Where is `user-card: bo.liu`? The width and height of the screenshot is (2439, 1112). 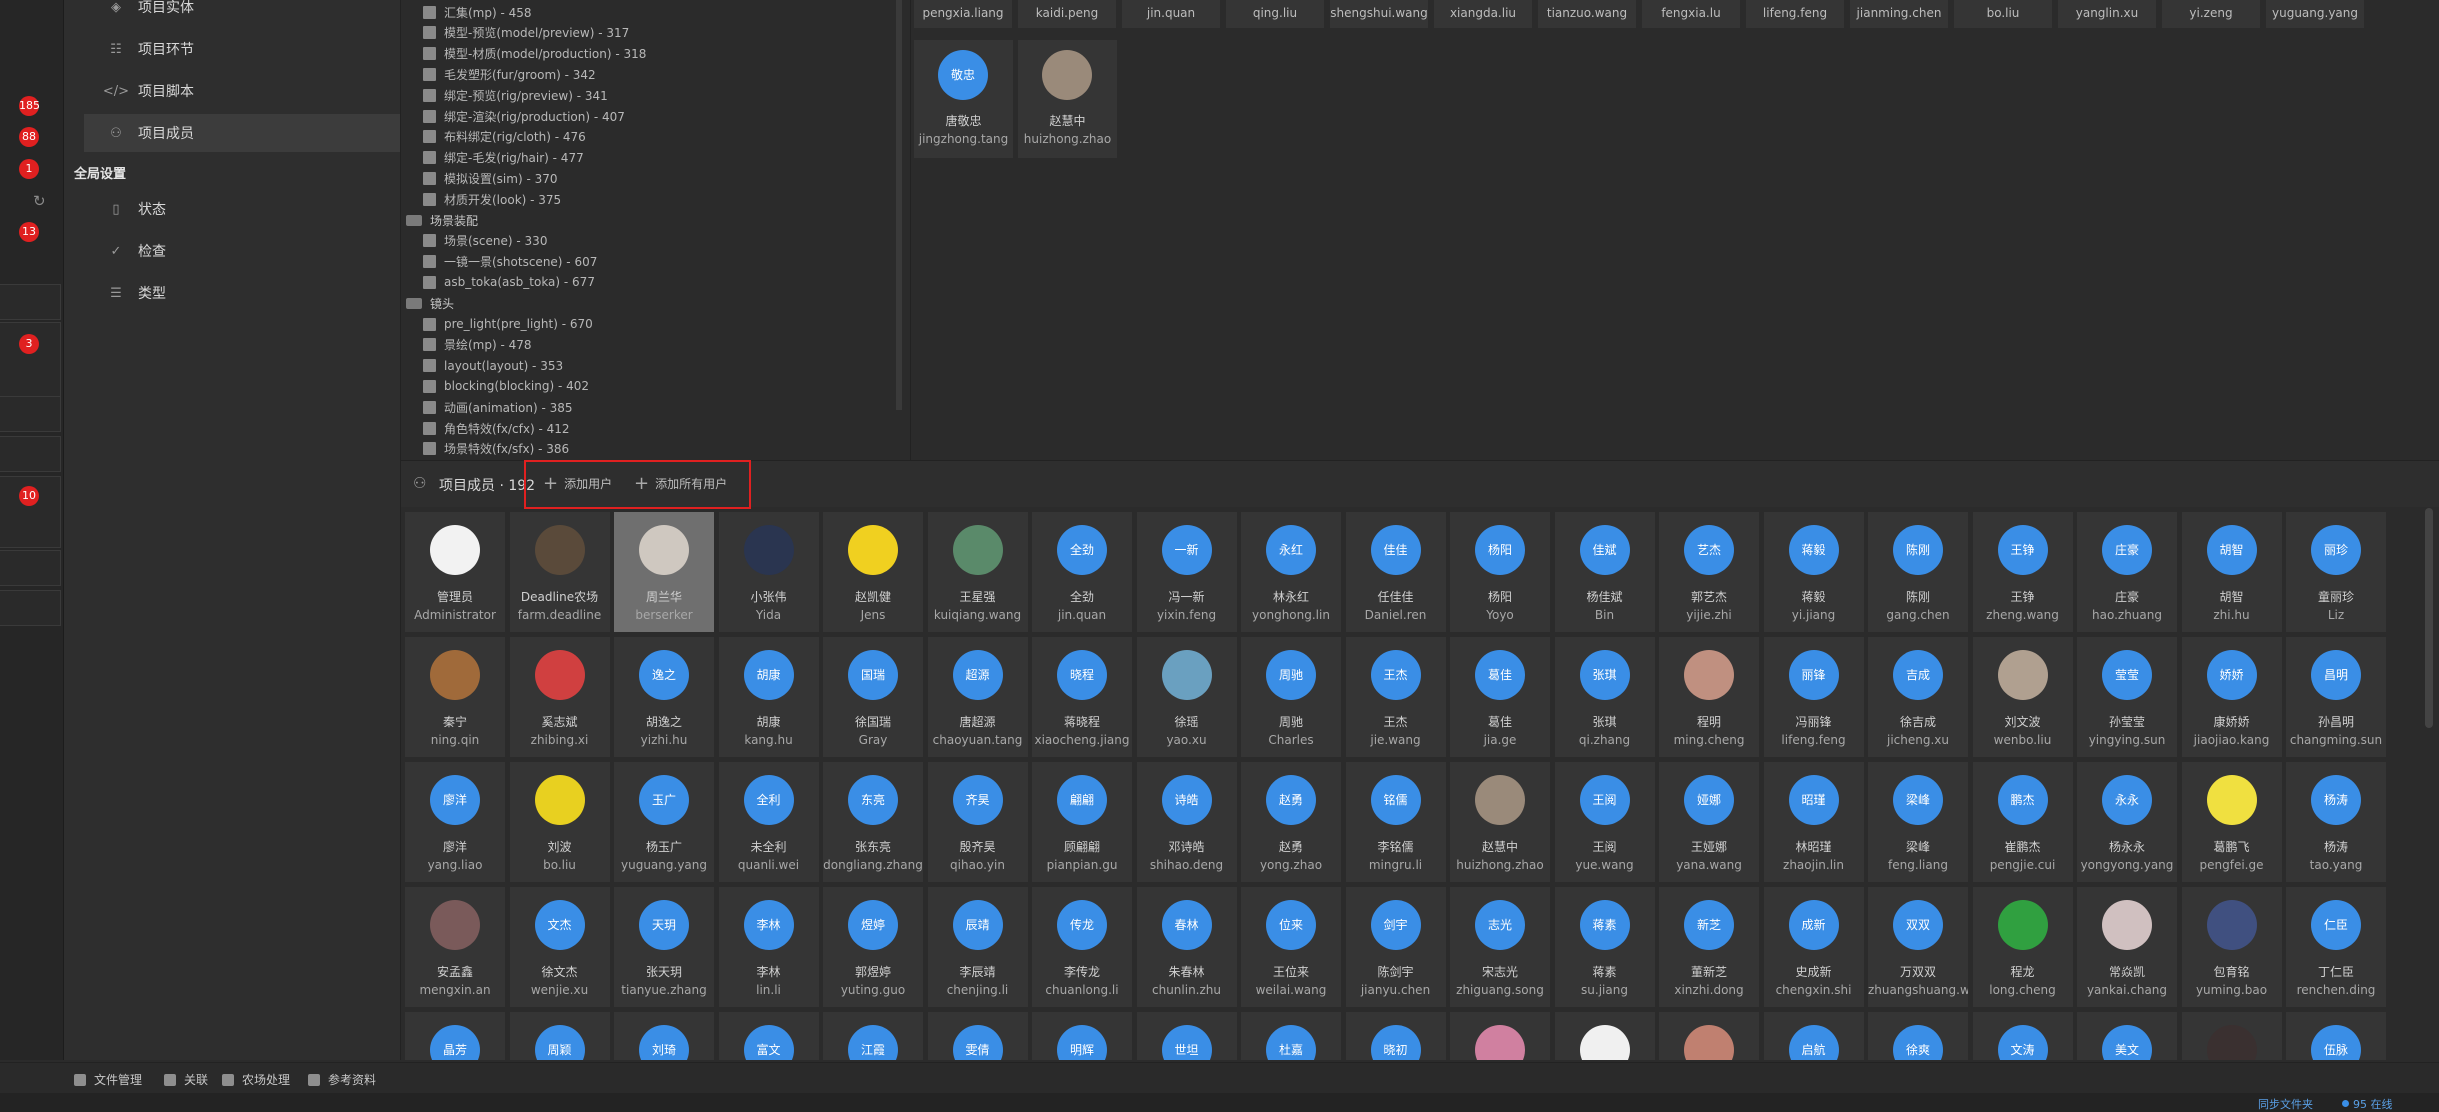
user-card: bo.liu is located at coordinates (2003, 14).